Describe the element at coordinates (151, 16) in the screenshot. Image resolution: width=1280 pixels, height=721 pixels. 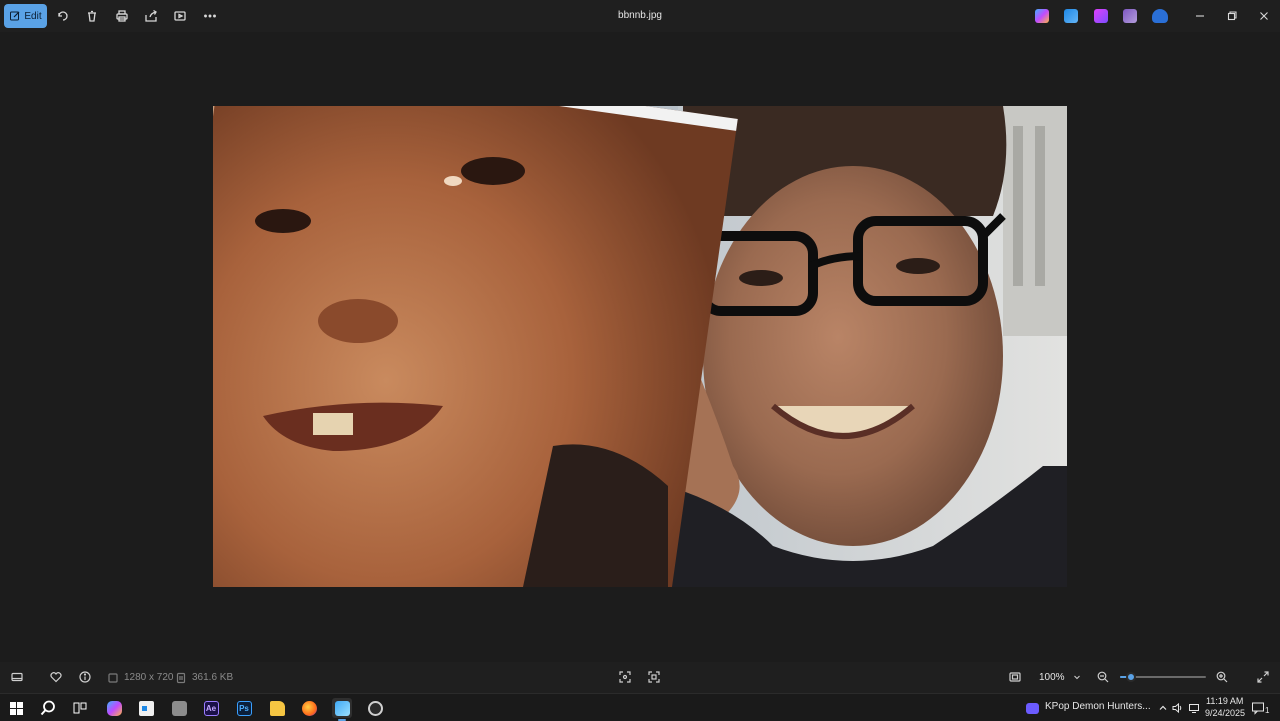
I see `share-icon` at that location.